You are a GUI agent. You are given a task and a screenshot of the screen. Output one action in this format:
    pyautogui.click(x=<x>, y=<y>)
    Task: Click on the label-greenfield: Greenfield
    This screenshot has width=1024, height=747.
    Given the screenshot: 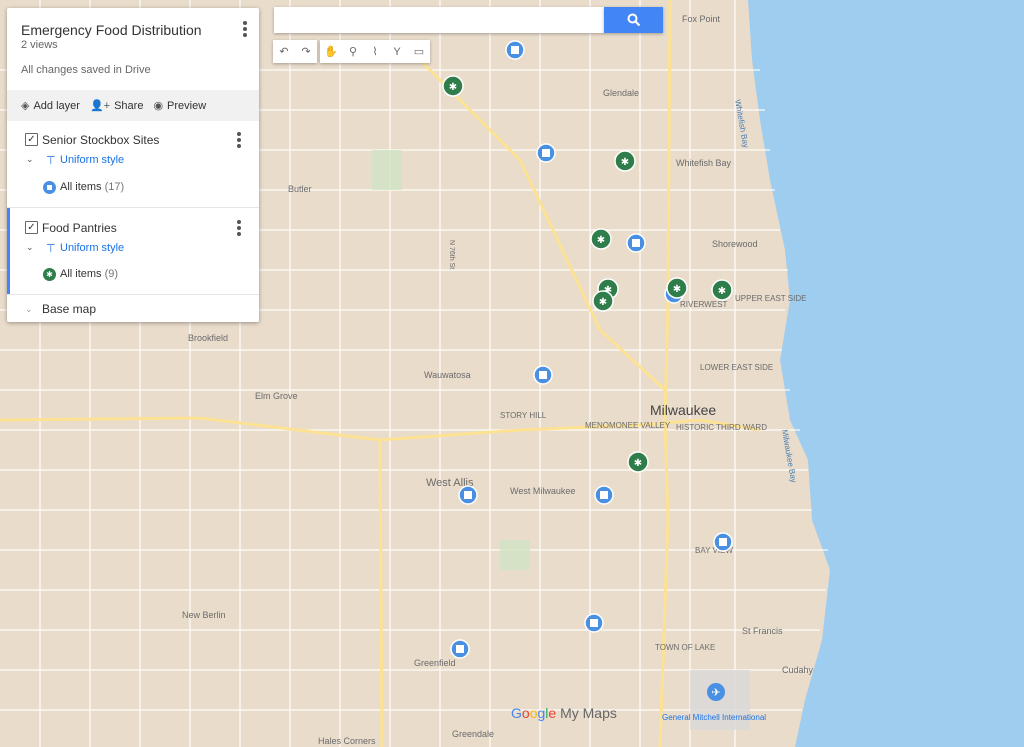 What is the action you would take?
    pyautogui.click(x=435, y=663)
    